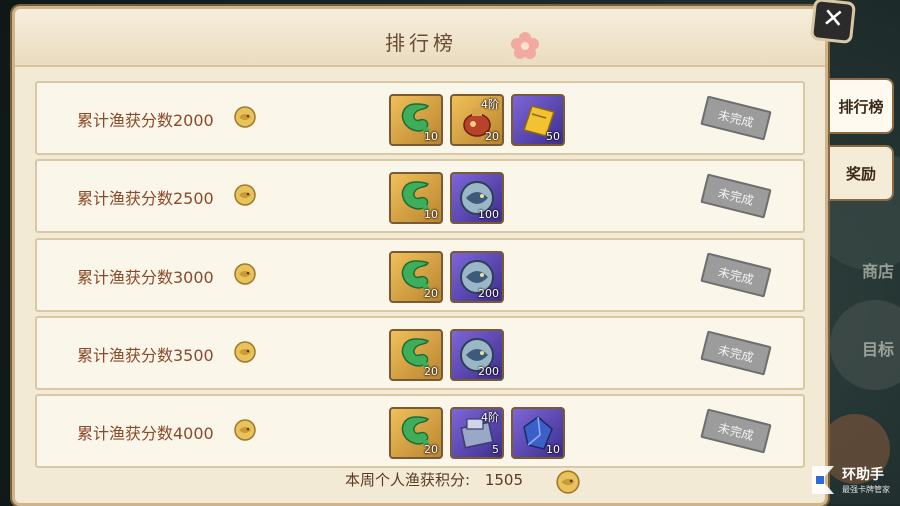 The height and width of the screenshot is (506, 900). I want to click on tab-label: 排行榜, so click(861, 106).